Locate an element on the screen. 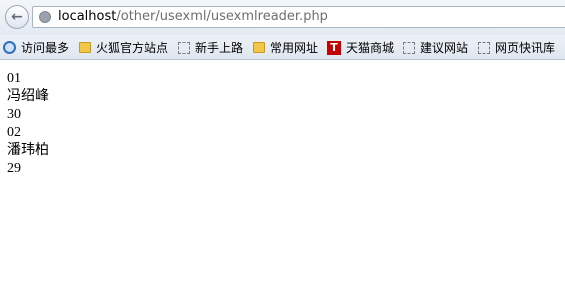 This screenshot has width=565, height=301. bookmark-most-visited: 访问最多 is located at coordinates (36, 47).